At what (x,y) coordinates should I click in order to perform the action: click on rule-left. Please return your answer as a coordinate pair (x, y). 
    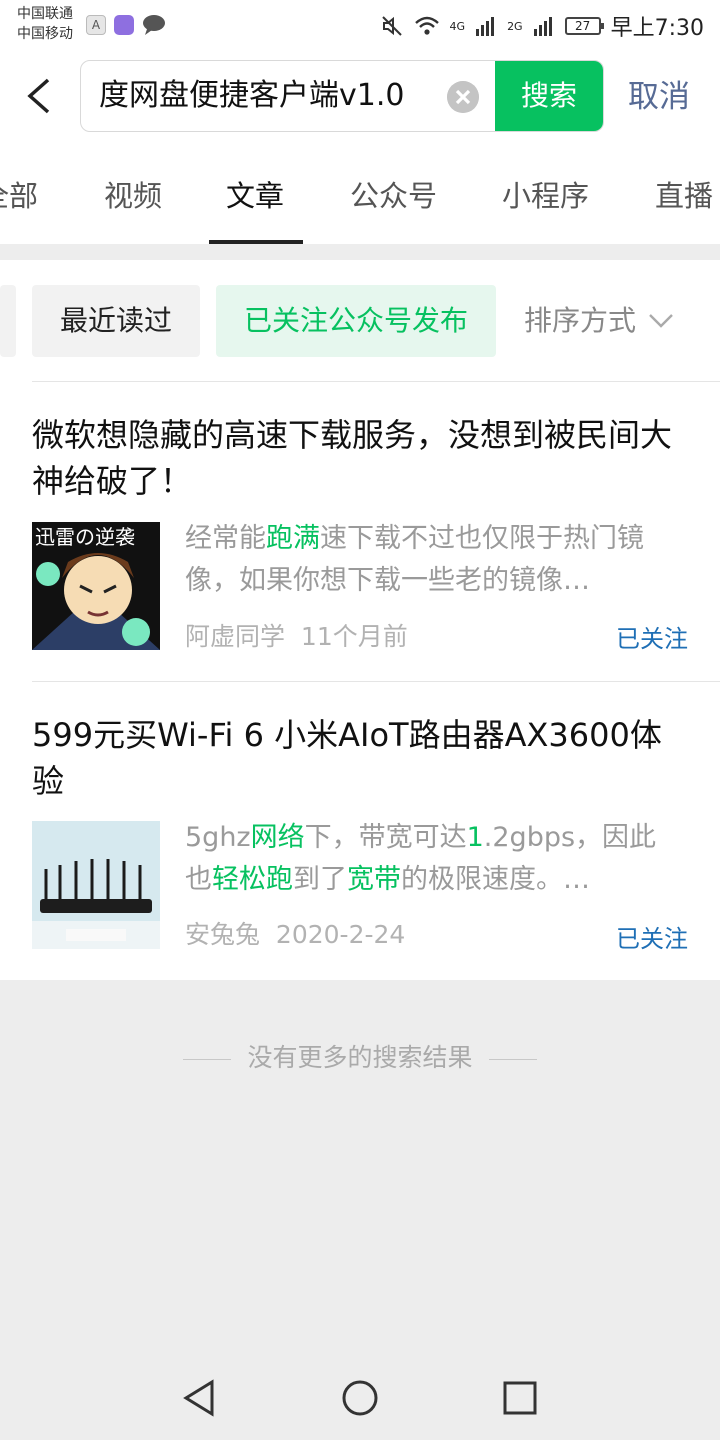
    Looking at the image, I should click on (207, 1059).